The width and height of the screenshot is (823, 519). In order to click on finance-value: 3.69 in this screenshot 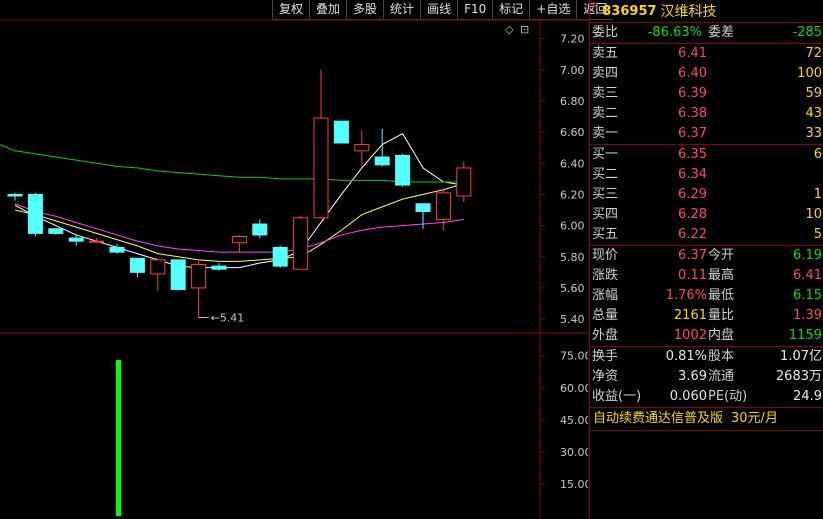, I will do `click(692, 376)`.